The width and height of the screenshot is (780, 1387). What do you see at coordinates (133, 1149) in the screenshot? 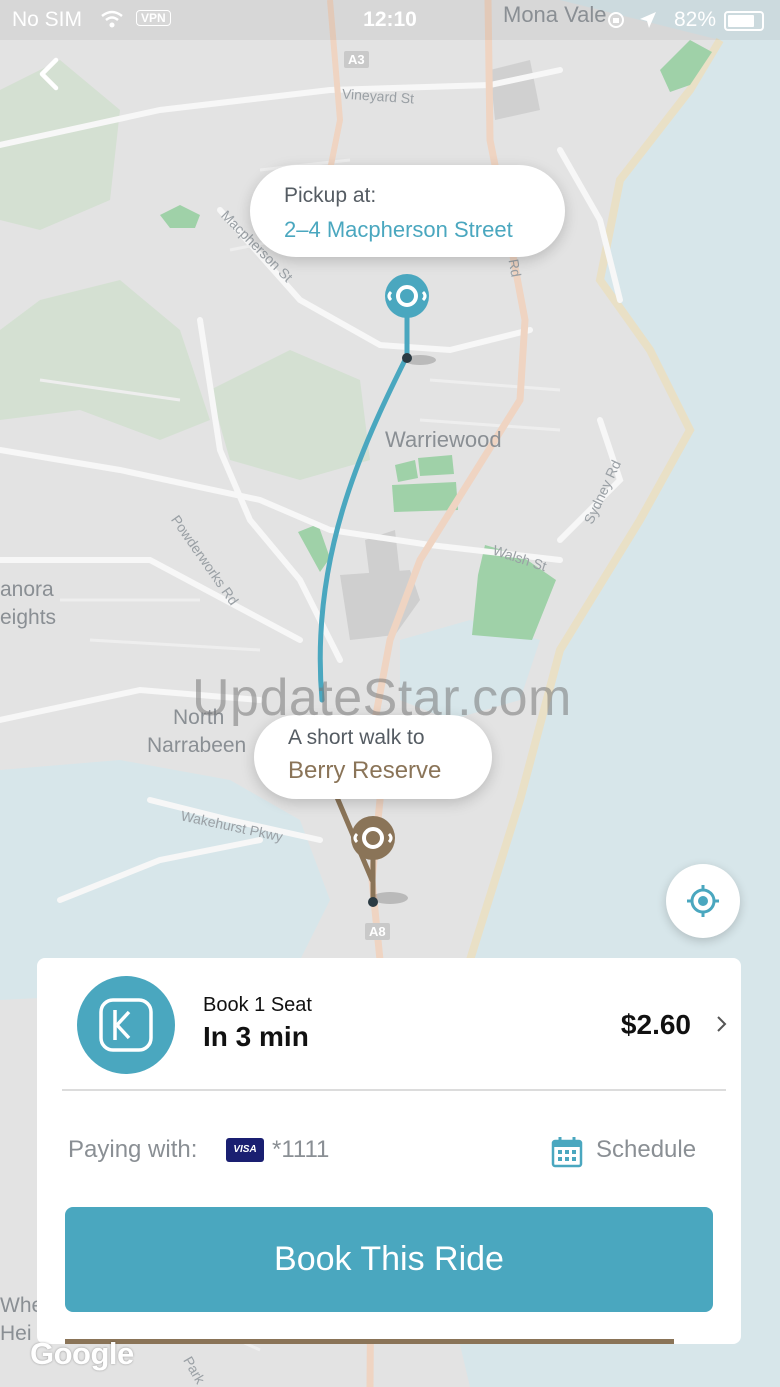
I see `paying-with-label: Paying with:` at bounding box center [133, 1149].